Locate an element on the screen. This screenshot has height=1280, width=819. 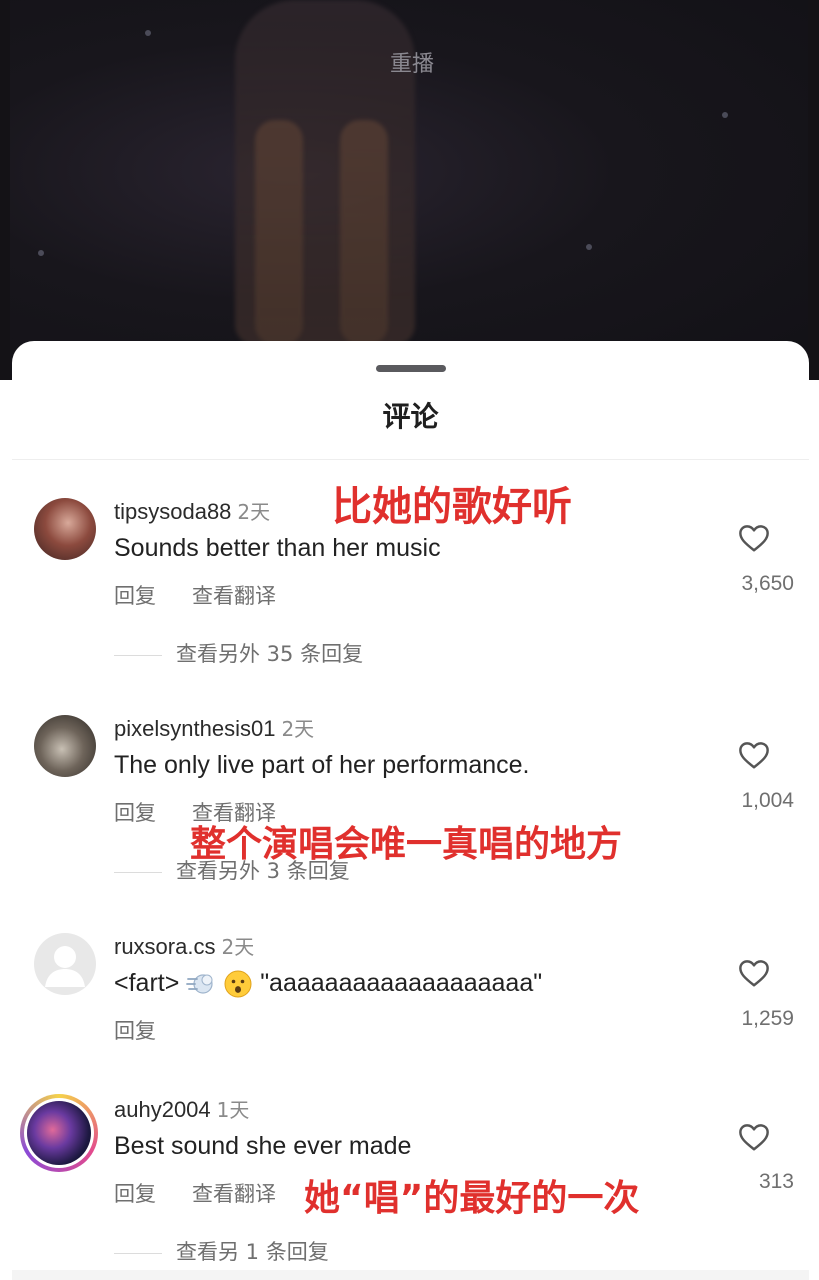
like-count: 1,259 is located at coordinates (767, 1018).